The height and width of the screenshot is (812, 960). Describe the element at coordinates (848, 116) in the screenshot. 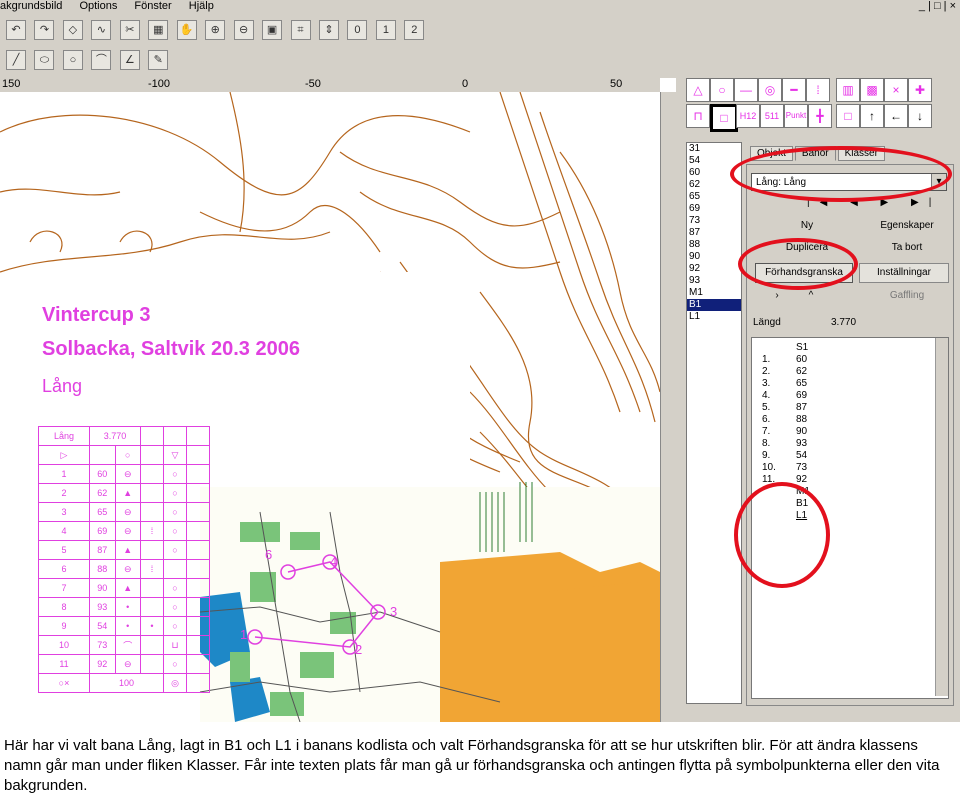

I see `square-outline-icon: □` at that location.